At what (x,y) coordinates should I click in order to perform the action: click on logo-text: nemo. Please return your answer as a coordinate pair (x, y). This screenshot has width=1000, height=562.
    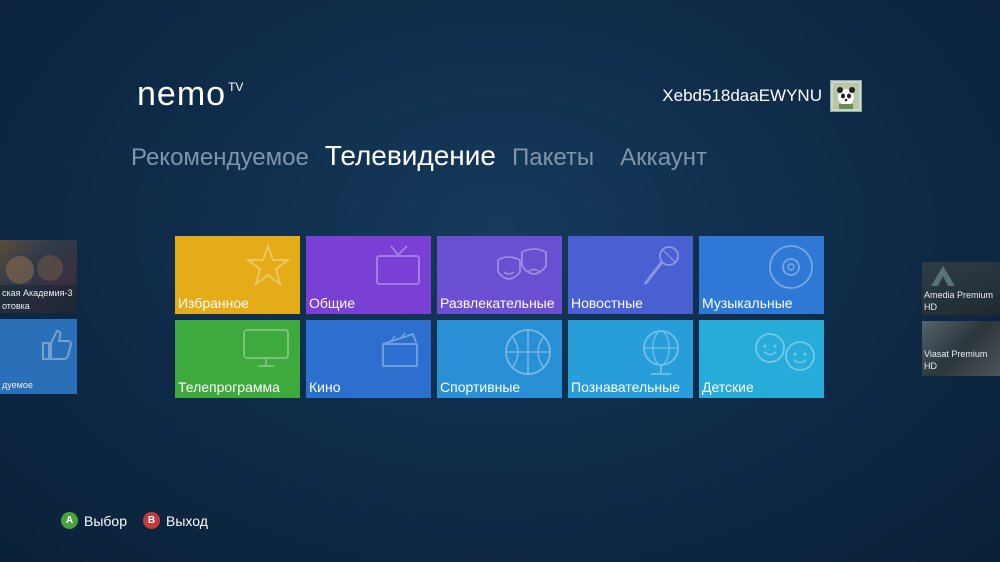
    Looking at the image, I should click on (182, 94).